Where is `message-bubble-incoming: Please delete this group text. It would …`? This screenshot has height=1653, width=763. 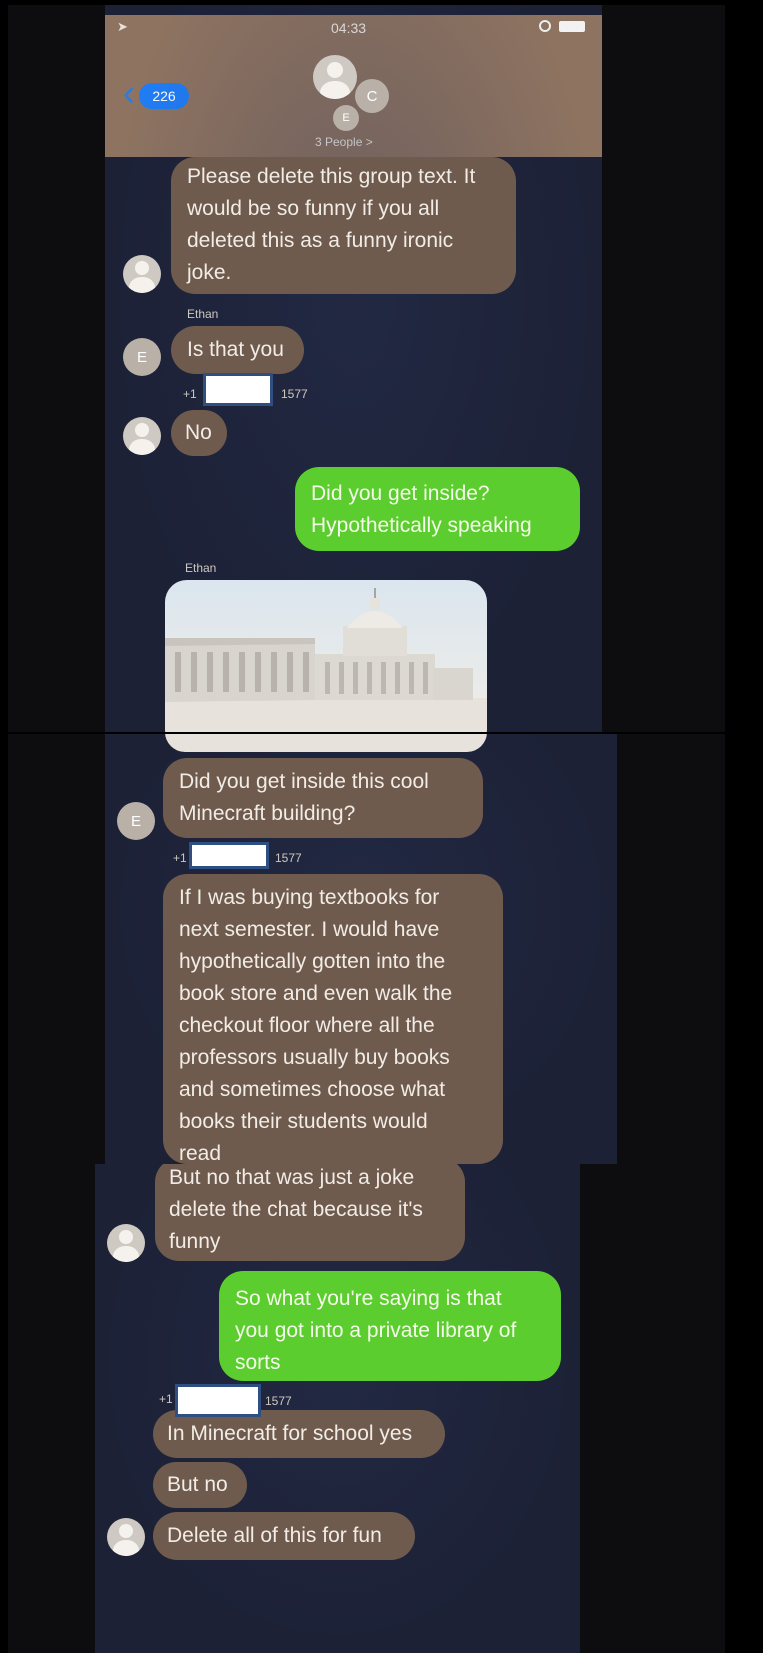 message-bubble-incoming: Please delete this group text. It would … is located at coordinates (343, 225).